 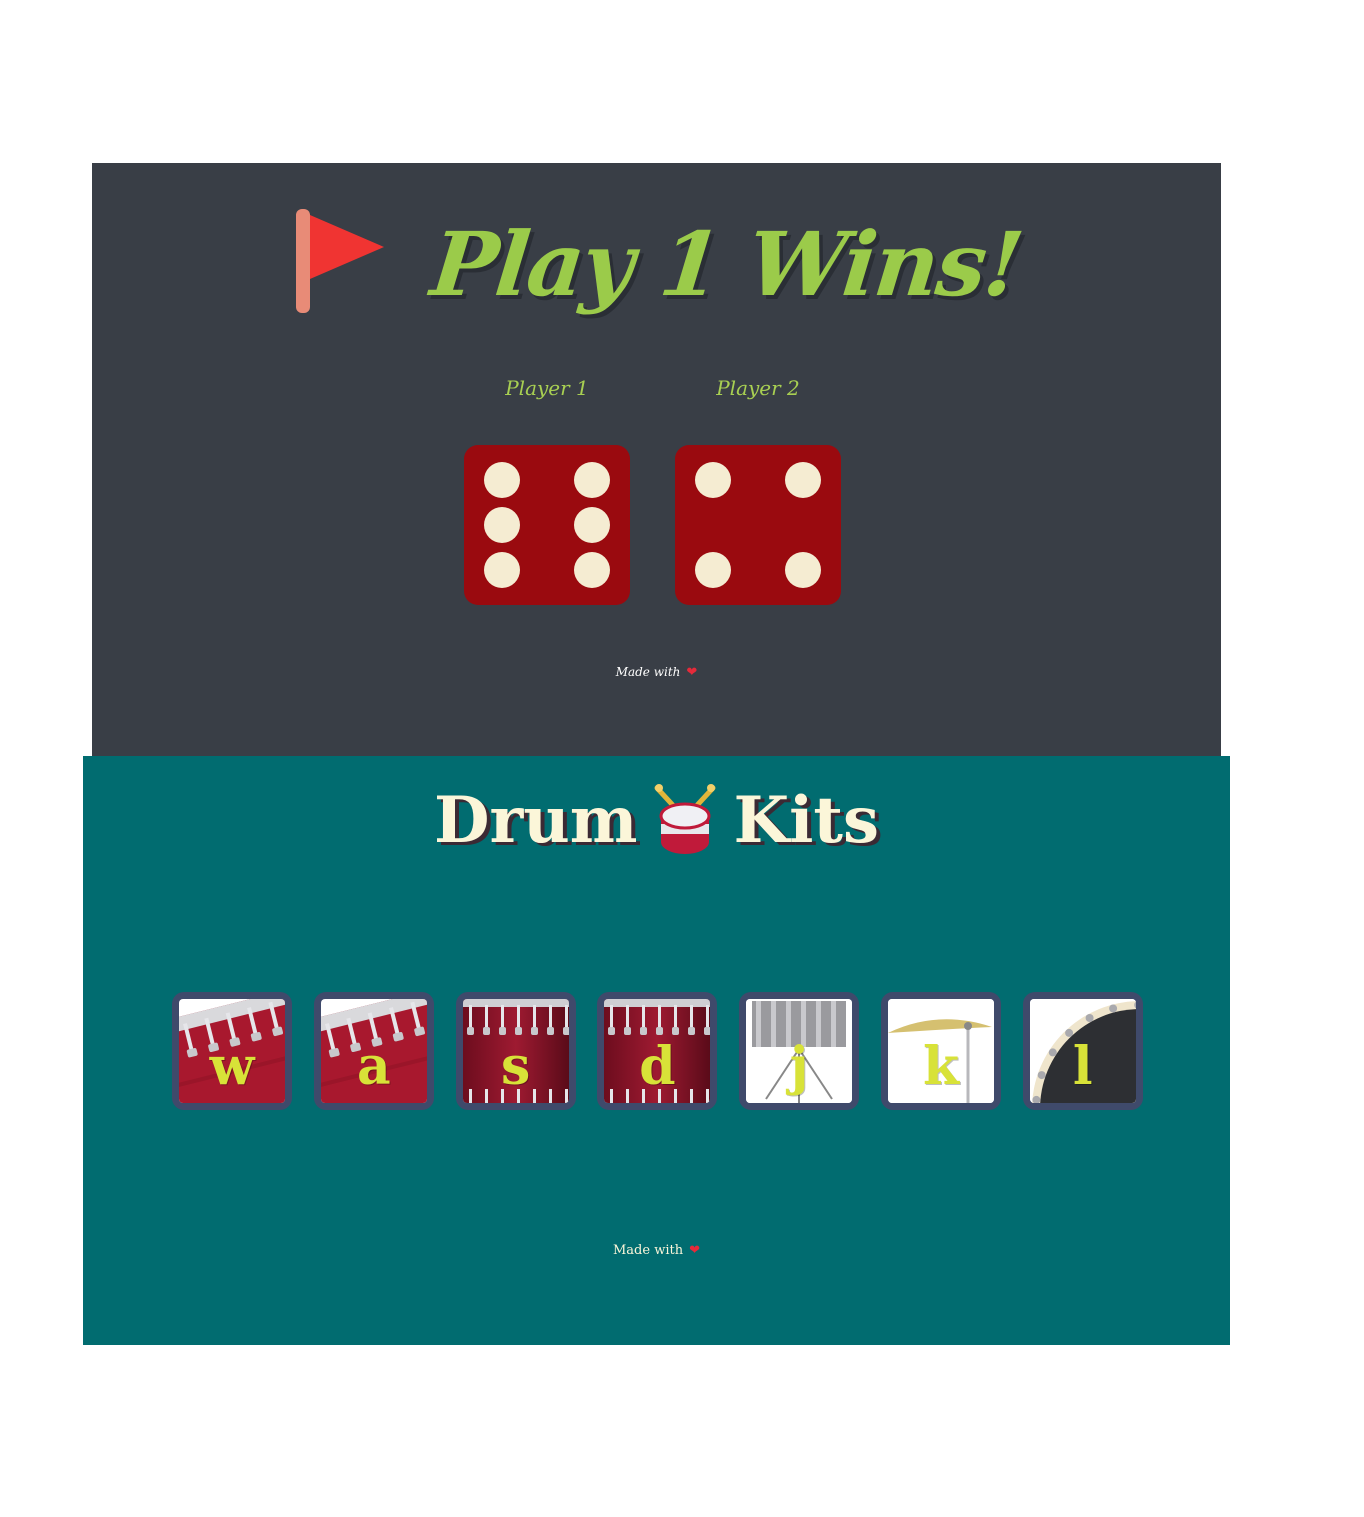 I want to click on drum-keys: wasdjkl, so click(x=662, y=1052).